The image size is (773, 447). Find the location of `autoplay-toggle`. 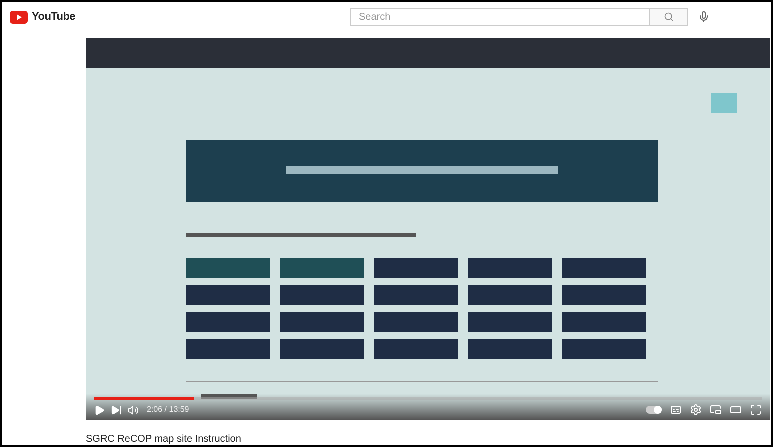

autoplay-toggle is located at coordinates (654, 410).